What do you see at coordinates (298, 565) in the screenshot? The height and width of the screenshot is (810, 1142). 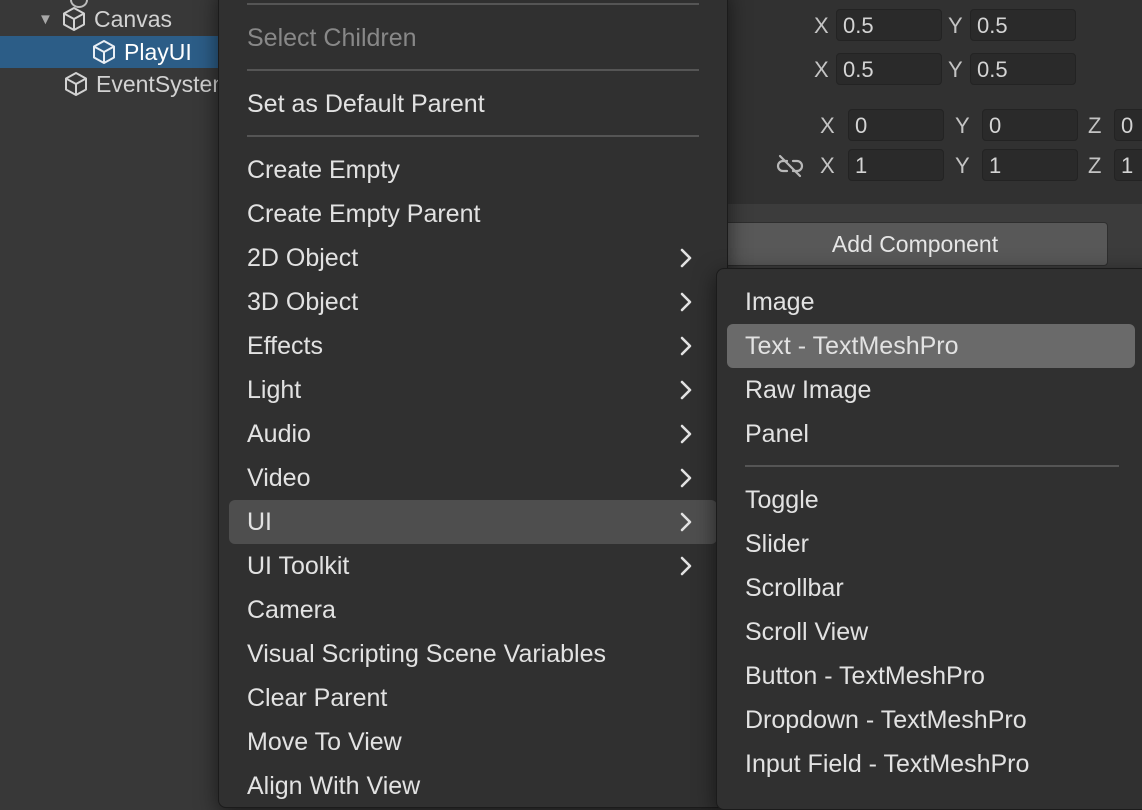 I see `menu-item-label: UI Toolkit` at bounding box center [298, 565].